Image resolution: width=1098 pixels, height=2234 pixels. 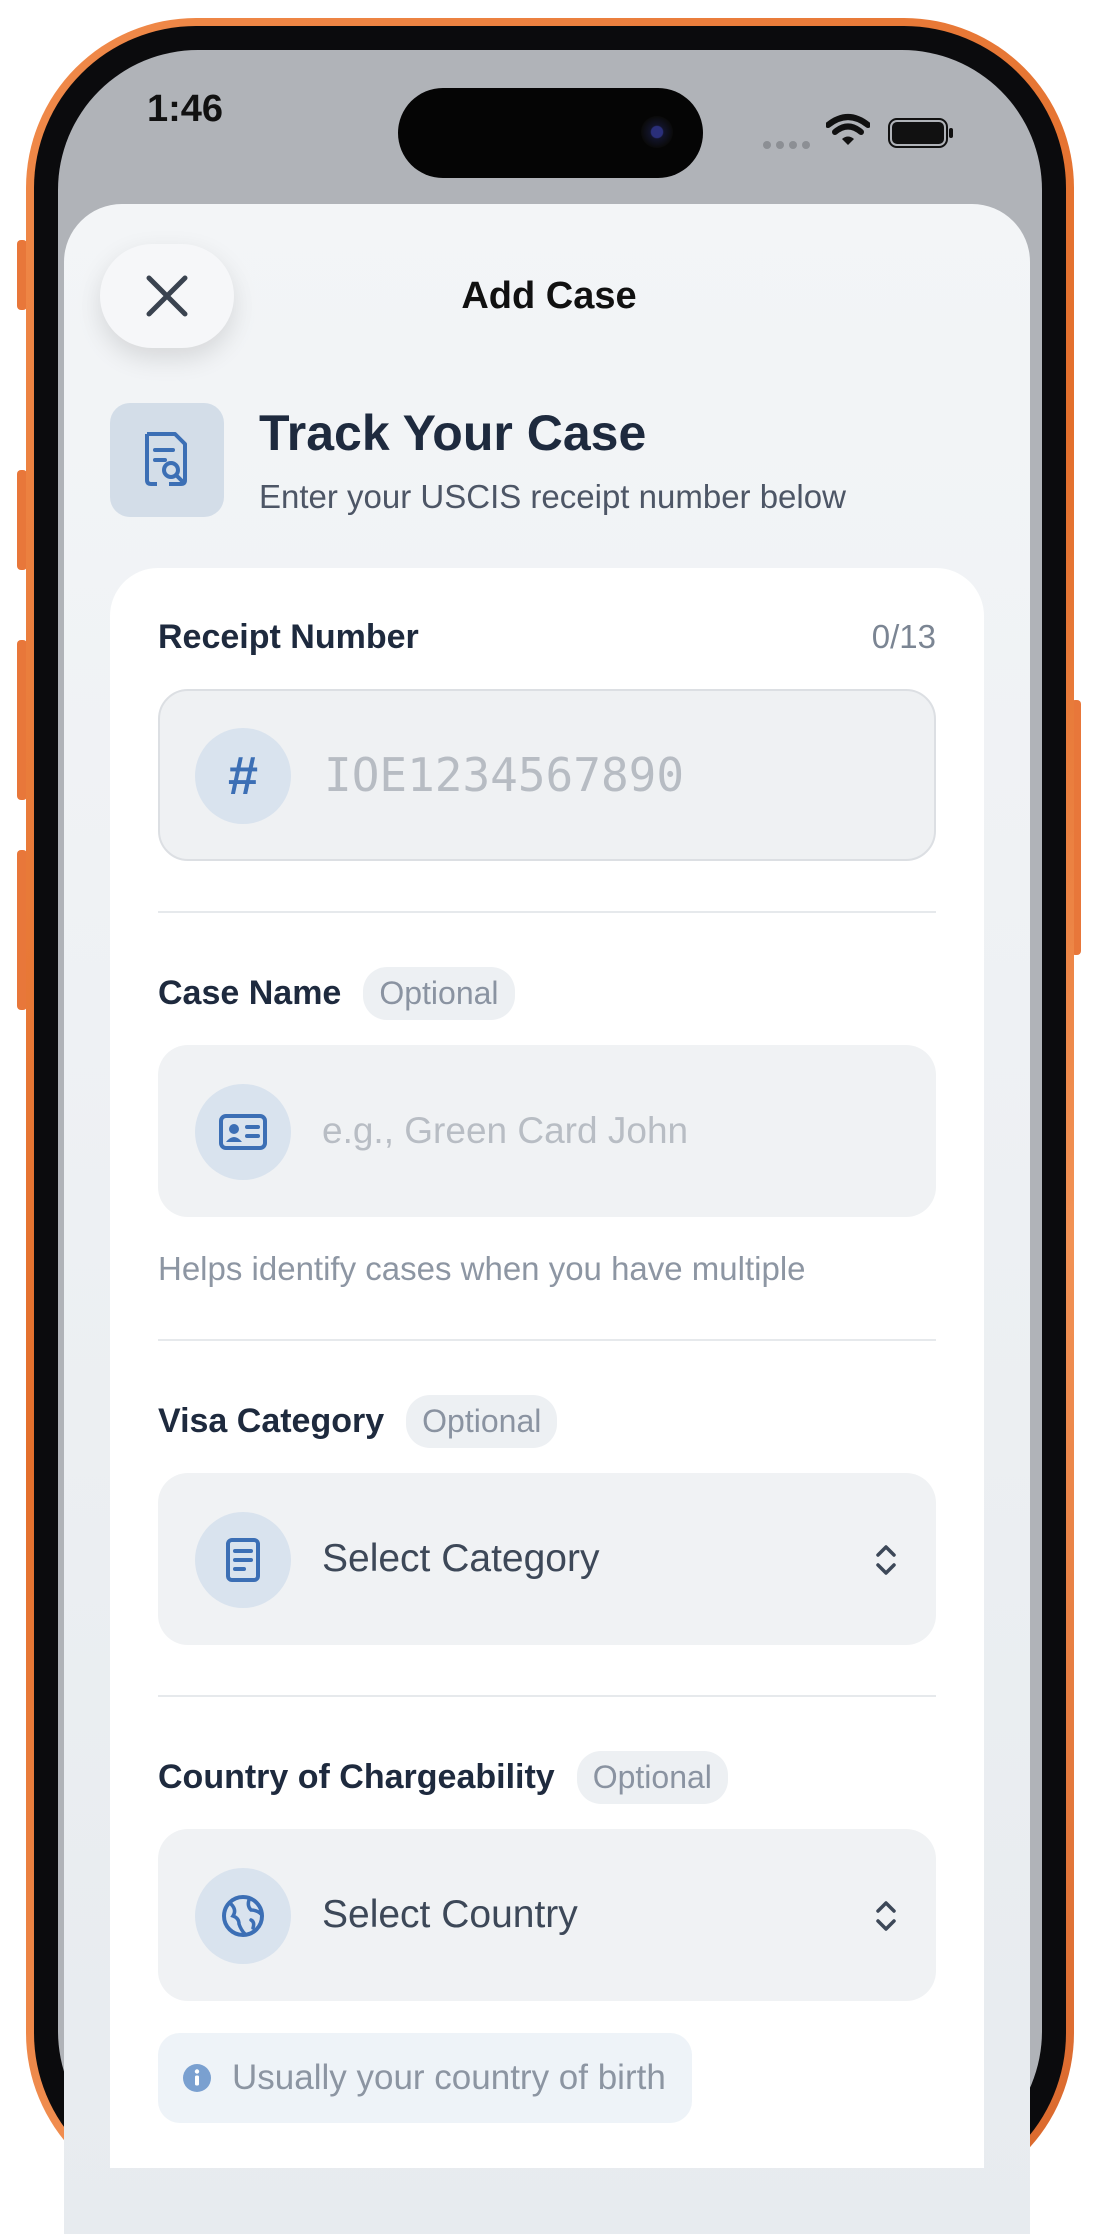 I want to click on case-name-label: Case Name Optional, so click(x=336, y=993).